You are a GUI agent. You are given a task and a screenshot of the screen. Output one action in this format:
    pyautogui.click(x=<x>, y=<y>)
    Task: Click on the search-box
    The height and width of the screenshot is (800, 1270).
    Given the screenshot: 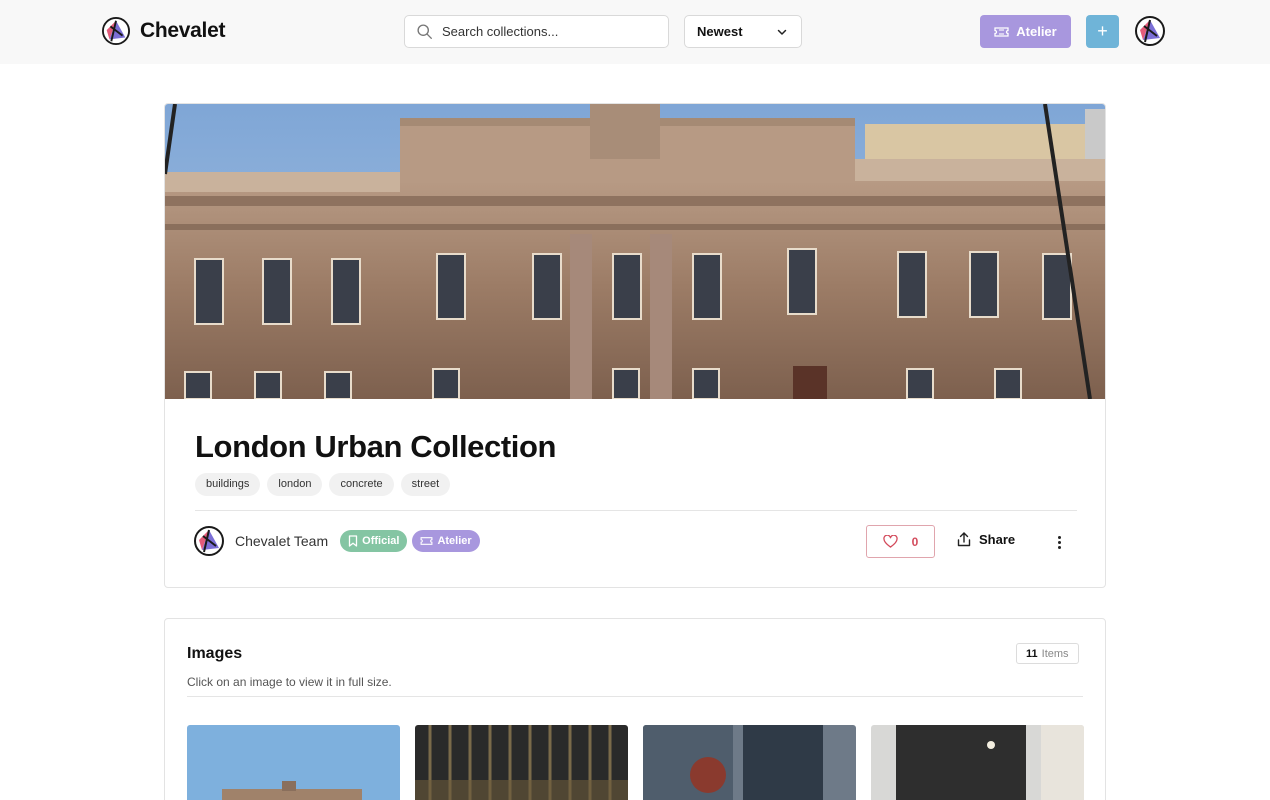 What is the action you would take?
    pyautogui.click(x=536, y=31)
    